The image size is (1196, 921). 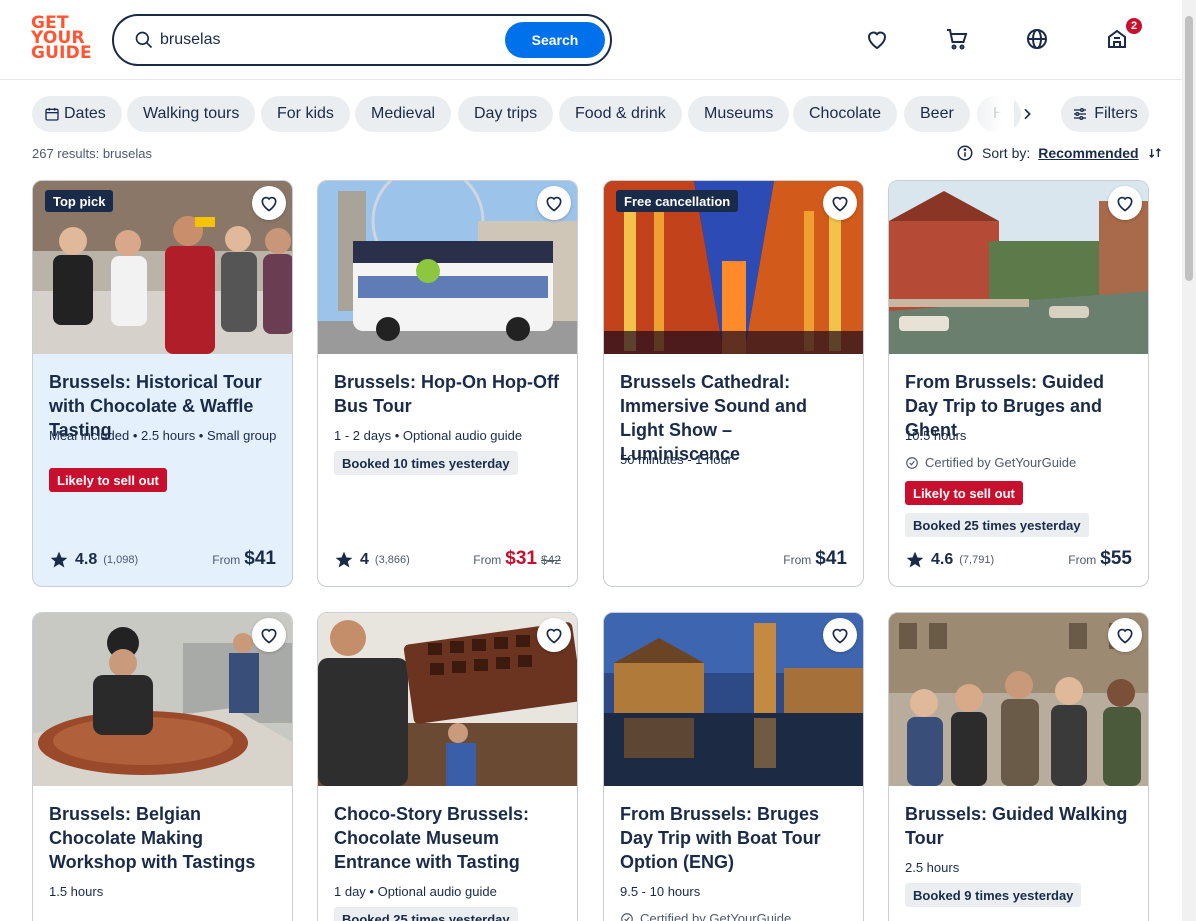 I want to click on info-icon, so click(x=965, y=153).